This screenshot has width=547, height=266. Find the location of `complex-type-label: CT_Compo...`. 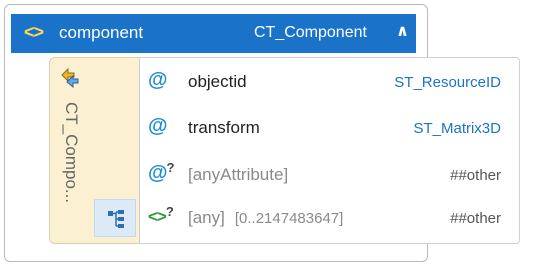

complex-type-label: CT_Compo... is located at coordinates (71, 153).